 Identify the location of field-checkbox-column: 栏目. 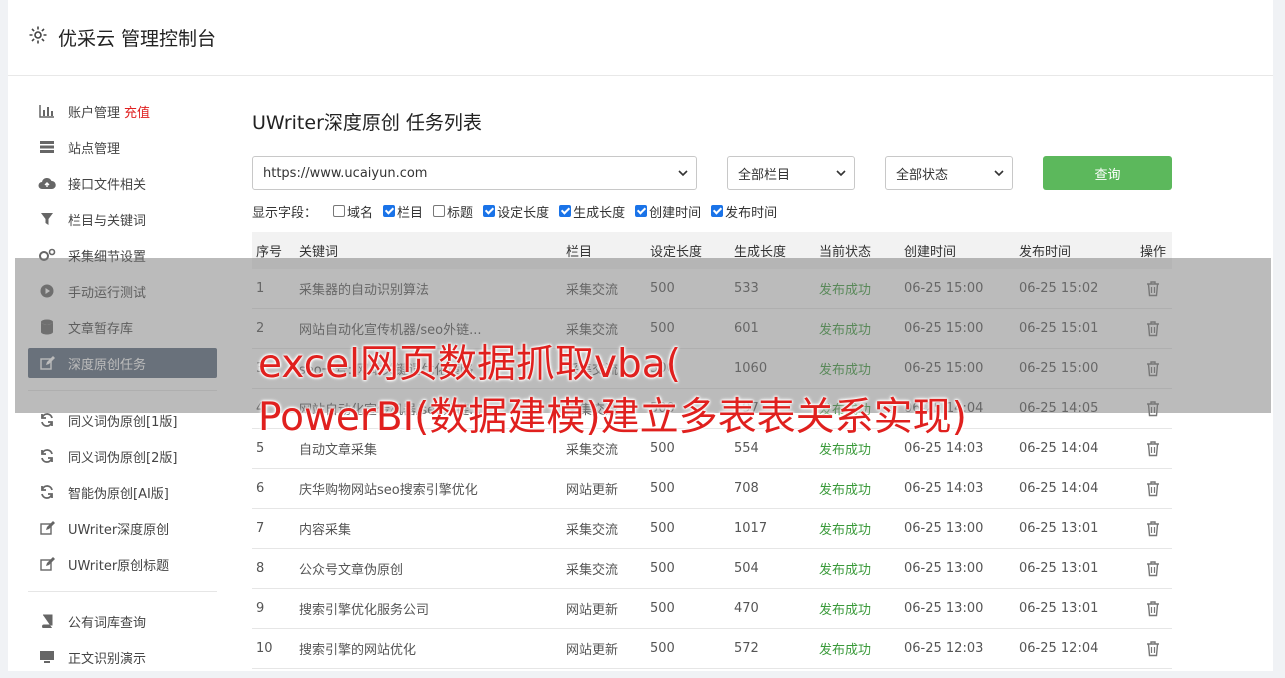
(403, 211).